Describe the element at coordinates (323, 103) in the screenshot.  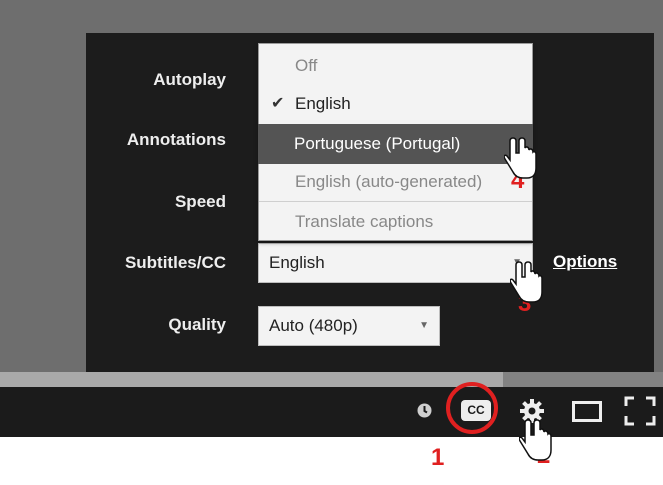
I see `subtitle-option-label: English` at that location.